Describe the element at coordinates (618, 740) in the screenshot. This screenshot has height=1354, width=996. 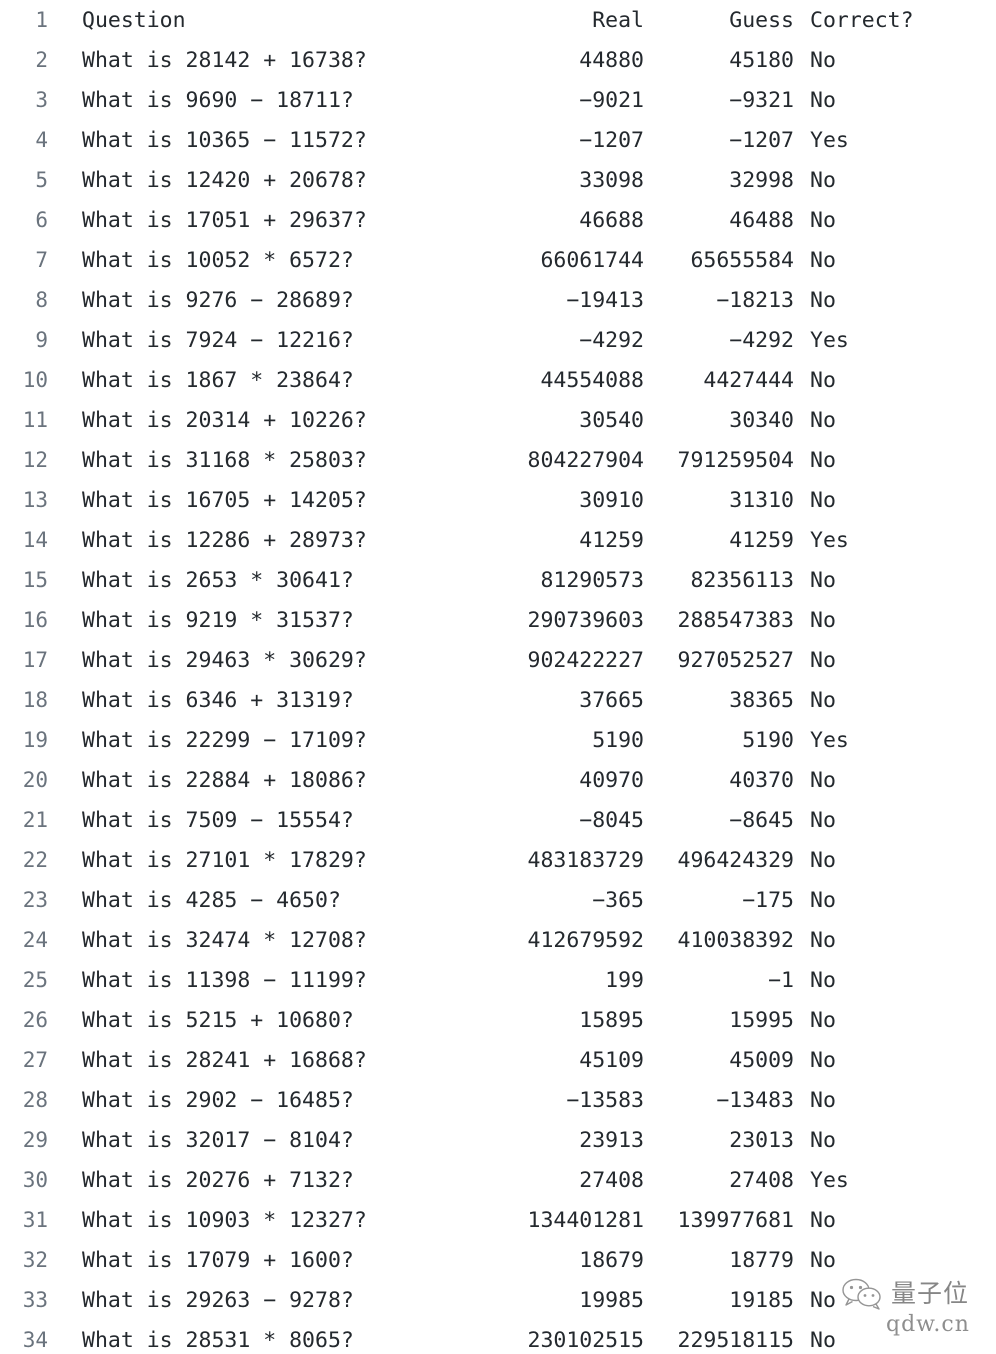
I see `cell-real: 5190` at that location.